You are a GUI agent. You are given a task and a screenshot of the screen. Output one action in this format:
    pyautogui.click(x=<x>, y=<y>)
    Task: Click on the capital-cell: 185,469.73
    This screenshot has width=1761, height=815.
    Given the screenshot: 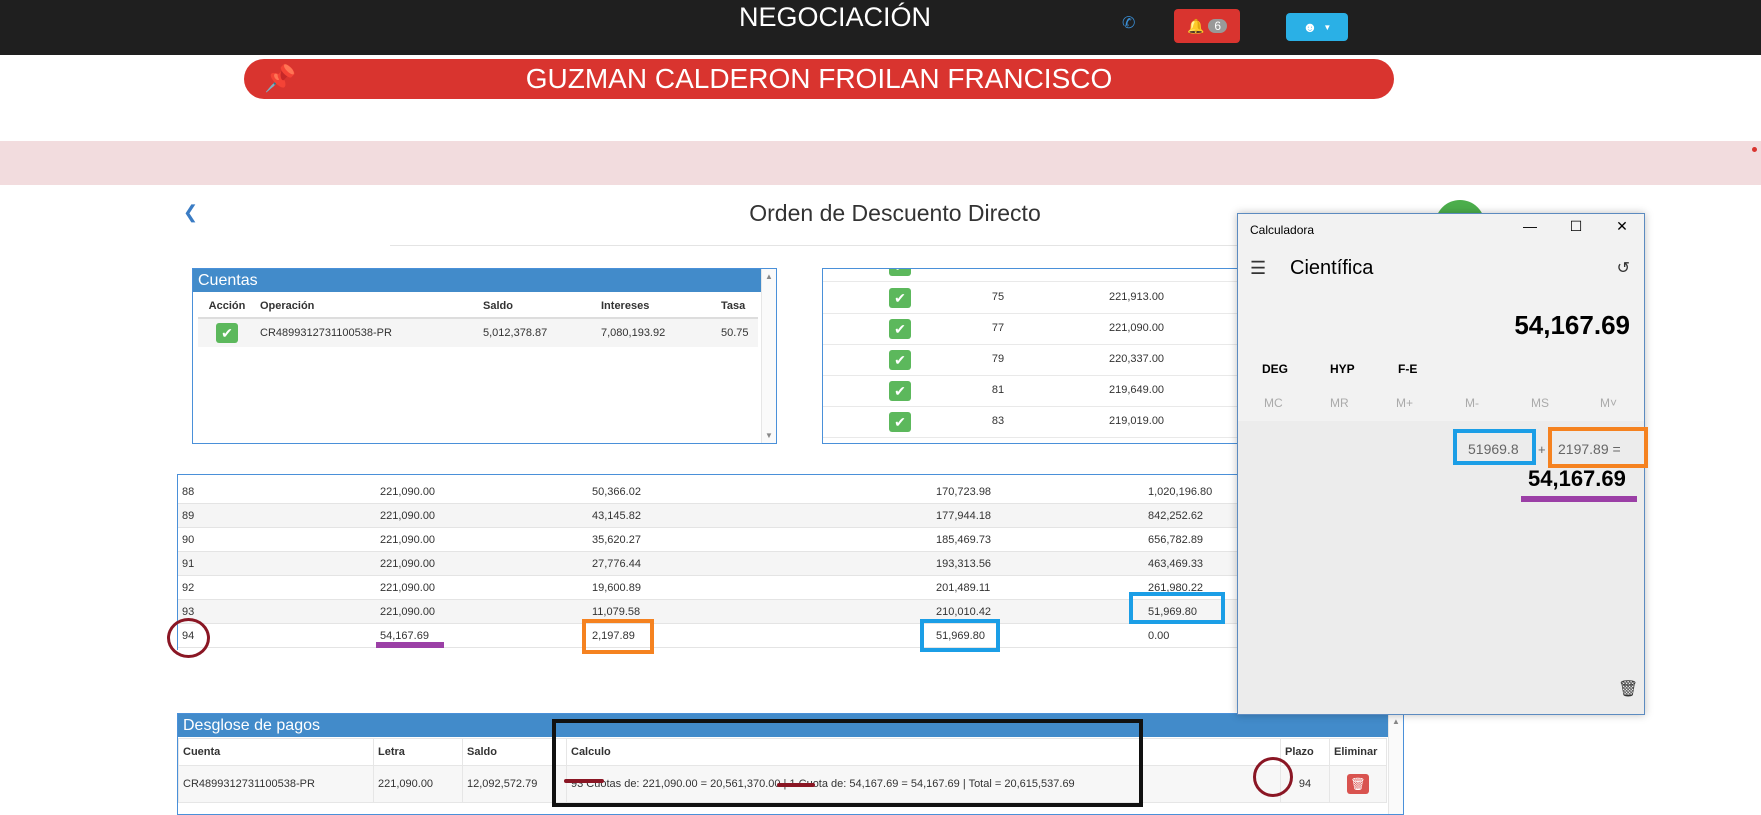 What is the action you would take?
    pyautogui.click(x=964, y=540)
    